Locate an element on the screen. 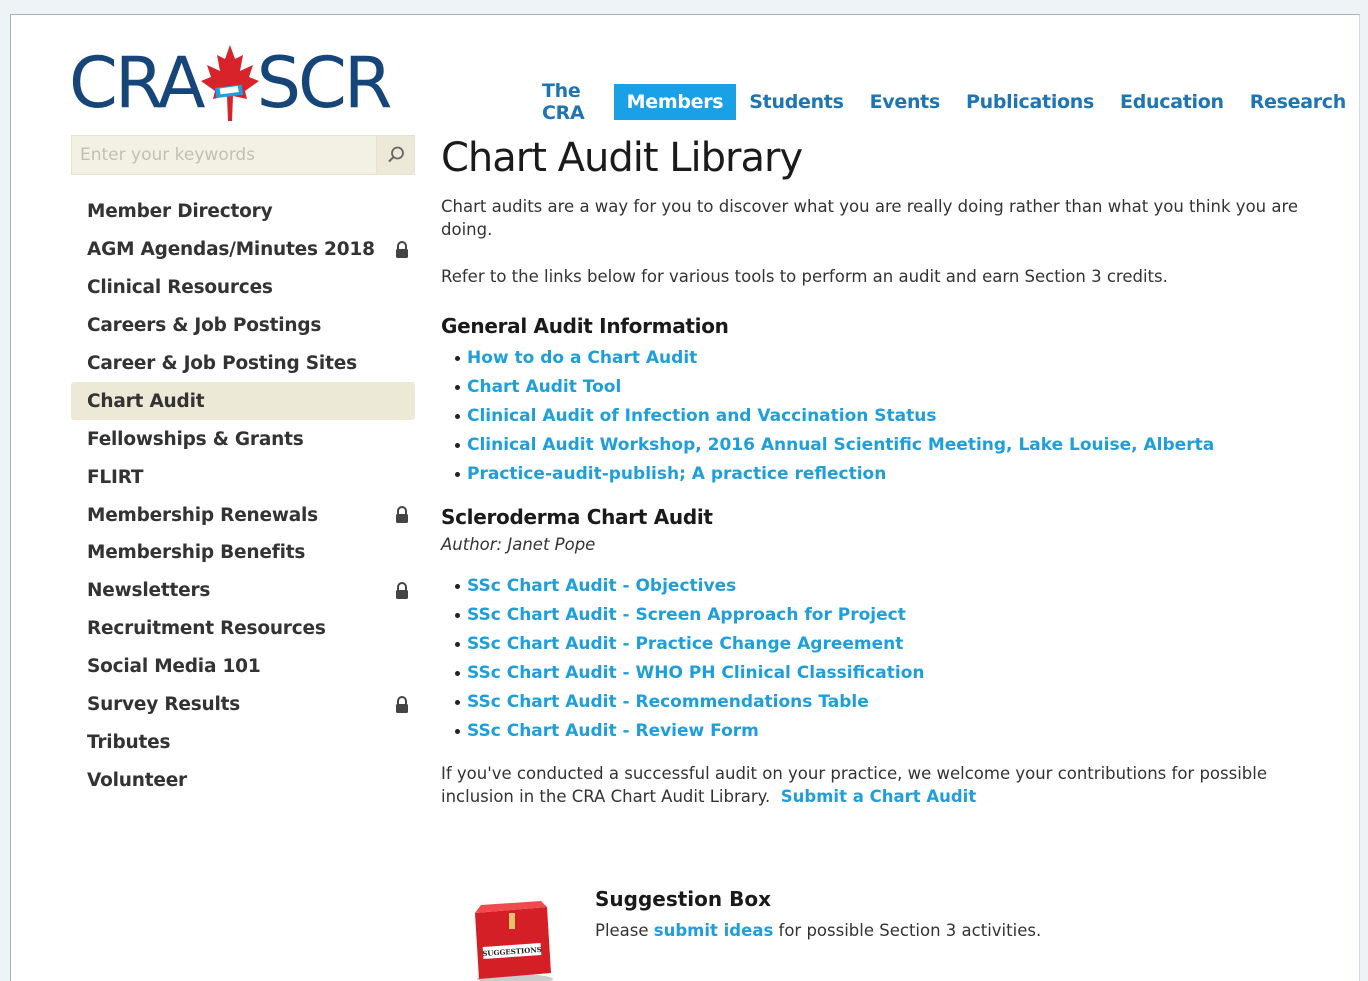  sidebar-item-label: FLIRT is located at coordinates (115, 477).